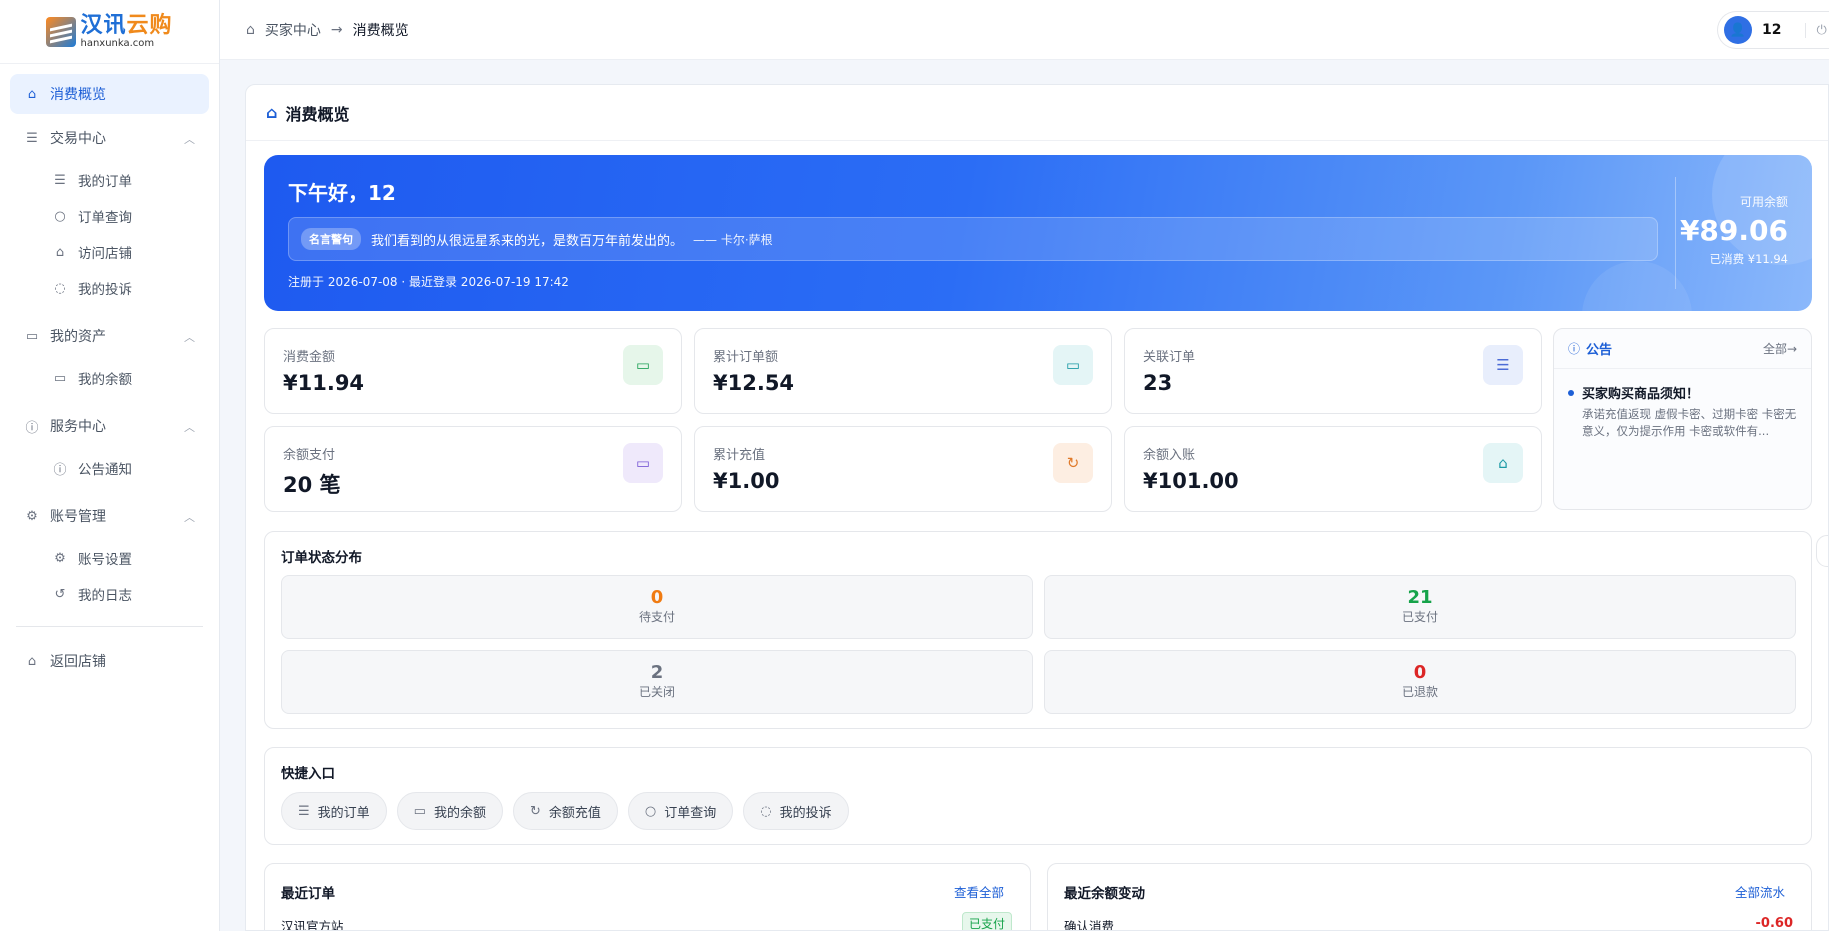 This screenshot has height=931, width=1829. I want to click on sidebar-item-my-orders: ☰ 我的订单, so click(109, 180).